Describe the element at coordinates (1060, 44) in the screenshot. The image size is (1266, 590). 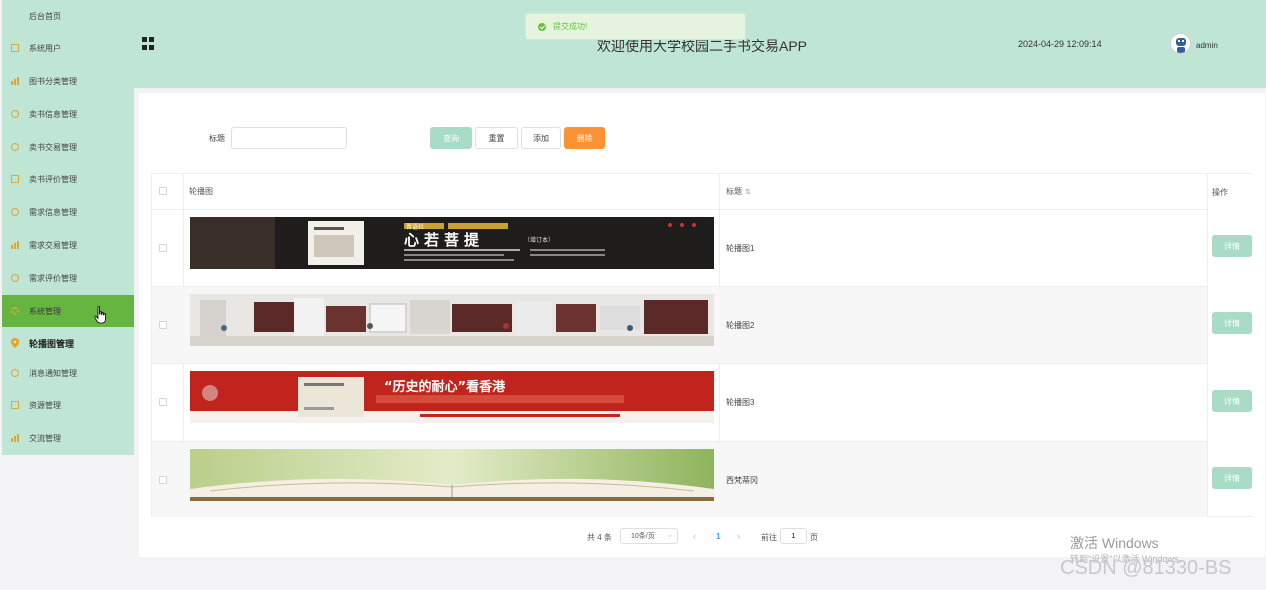
I see `current-datetime: 2024-04-29 12:09:14` at that location.